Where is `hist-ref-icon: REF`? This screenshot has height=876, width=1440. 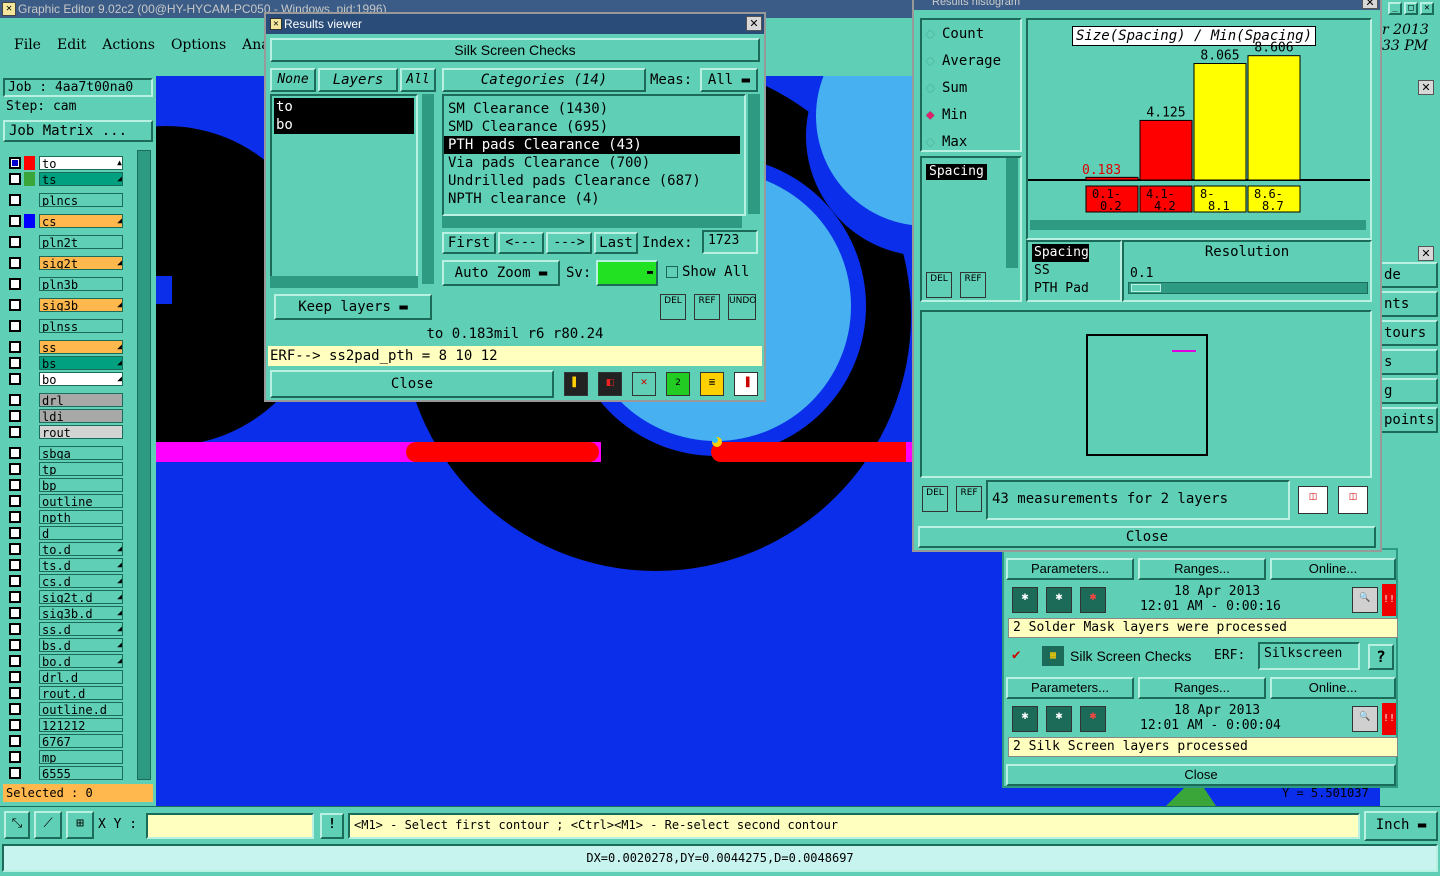 hist-ref-icon: REF is located at coordinates (973, 285).